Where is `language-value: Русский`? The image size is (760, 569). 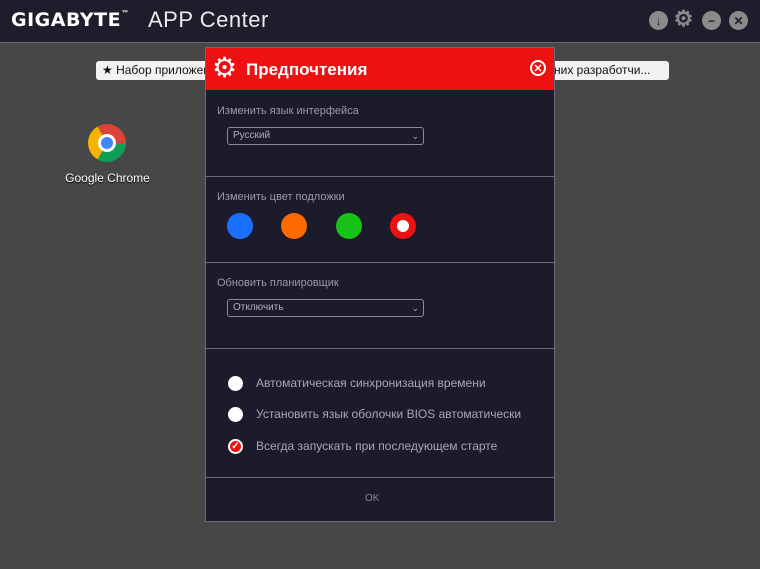 language-value: Русский is located at coordinates (252, 135).